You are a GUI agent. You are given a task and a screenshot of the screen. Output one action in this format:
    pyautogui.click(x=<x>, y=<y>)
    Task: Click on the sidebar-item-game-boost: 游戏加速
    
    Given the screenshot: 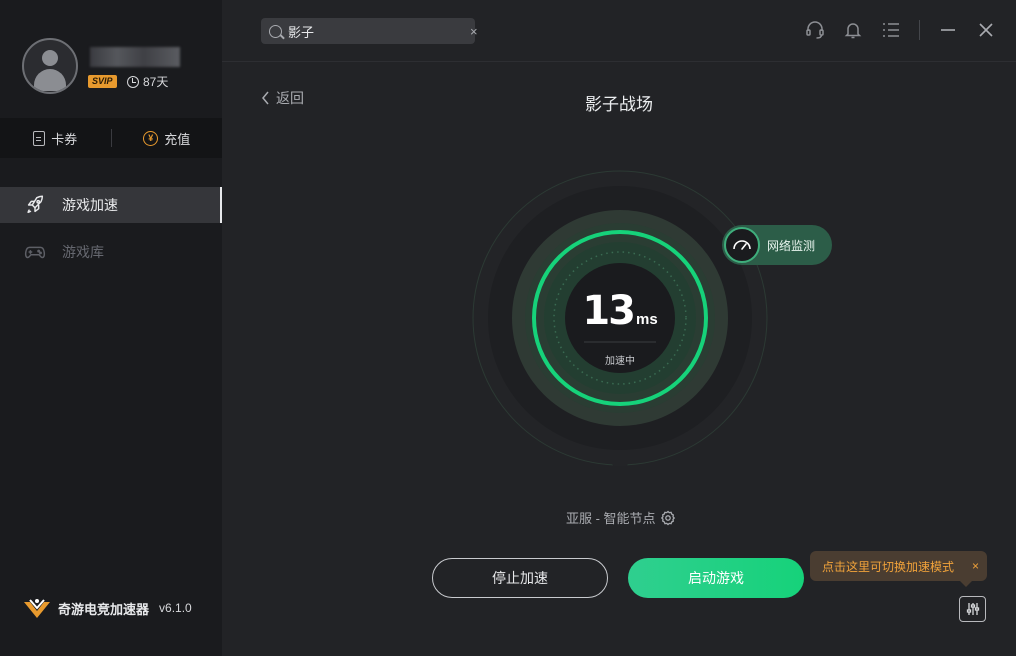 What is the action you would take?
    pyautogui.click(x=111, y=205)
    